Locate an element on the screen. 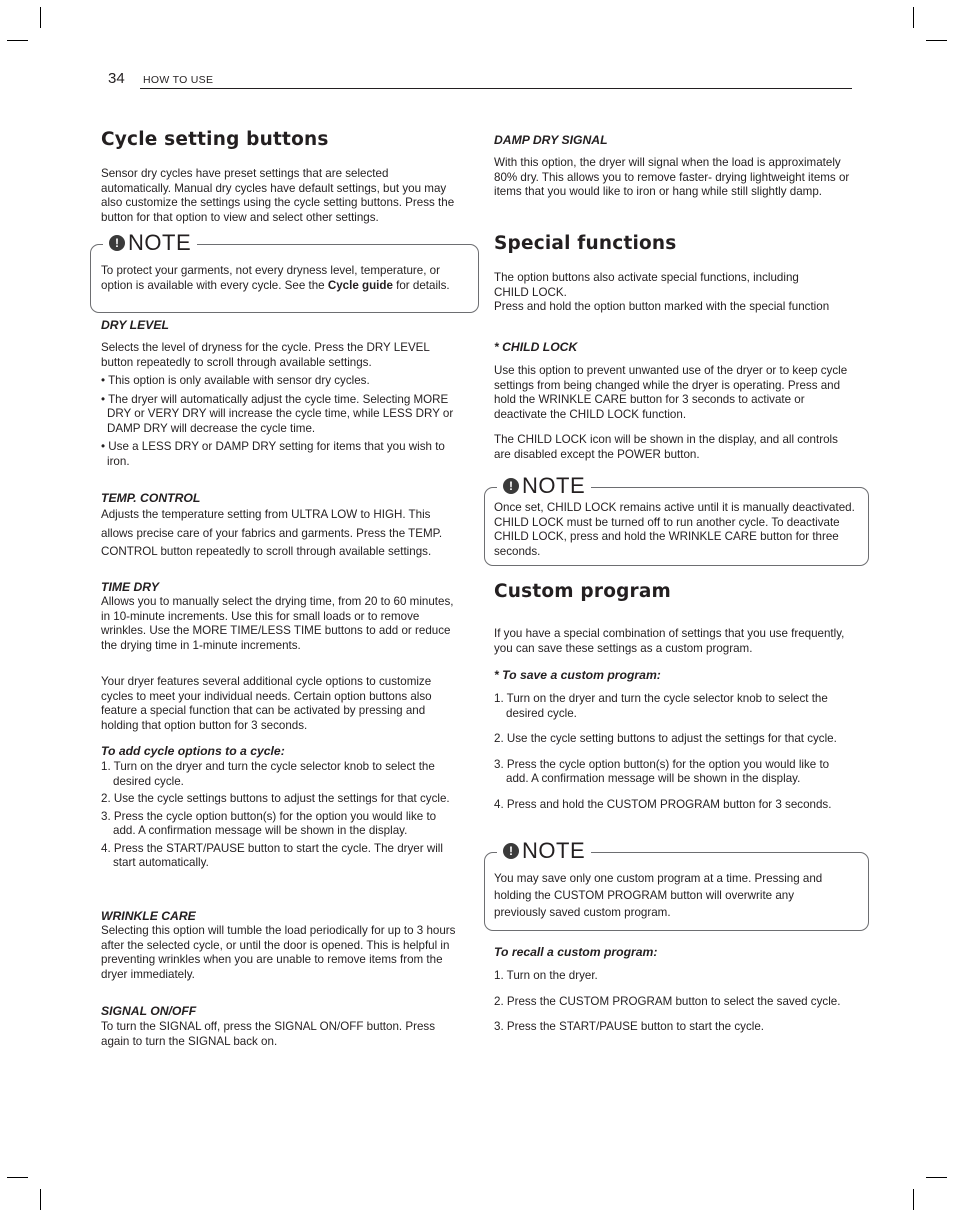  section-title: HOW TO USE is located at coordinates (178, 80).